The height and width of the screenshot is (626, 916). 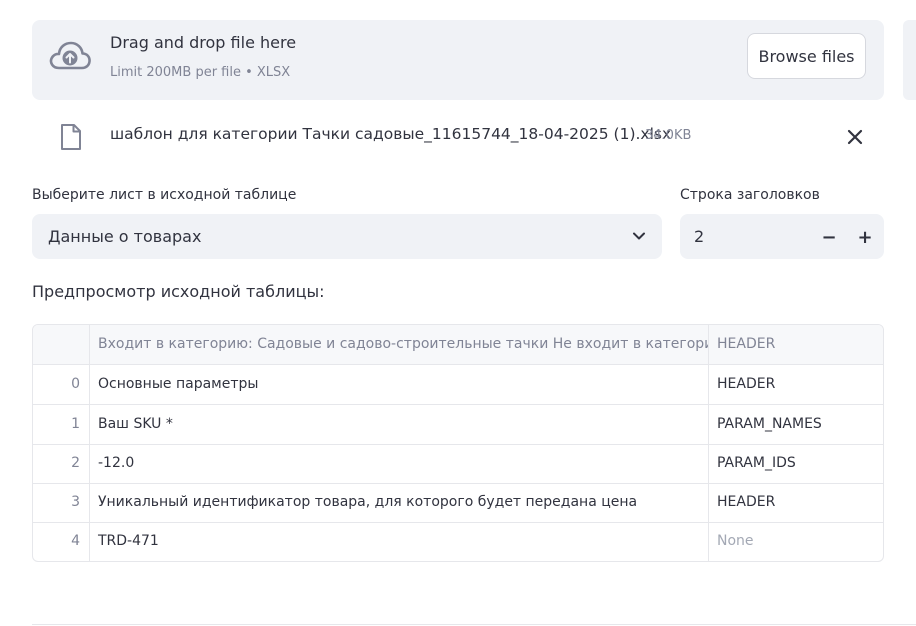 What do you see at coordinates (796, 344) in the screenshot?
I see `column-header: HEADER` at bounding box center [796, 344].